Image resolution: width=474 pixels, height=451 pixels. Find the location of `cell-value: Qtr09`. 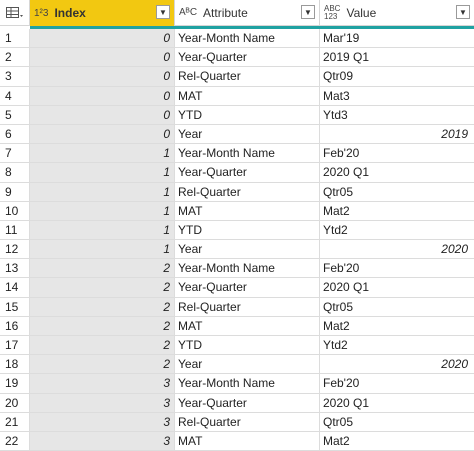

cell-value: Qtr09 is located at coordinates (397, 77).